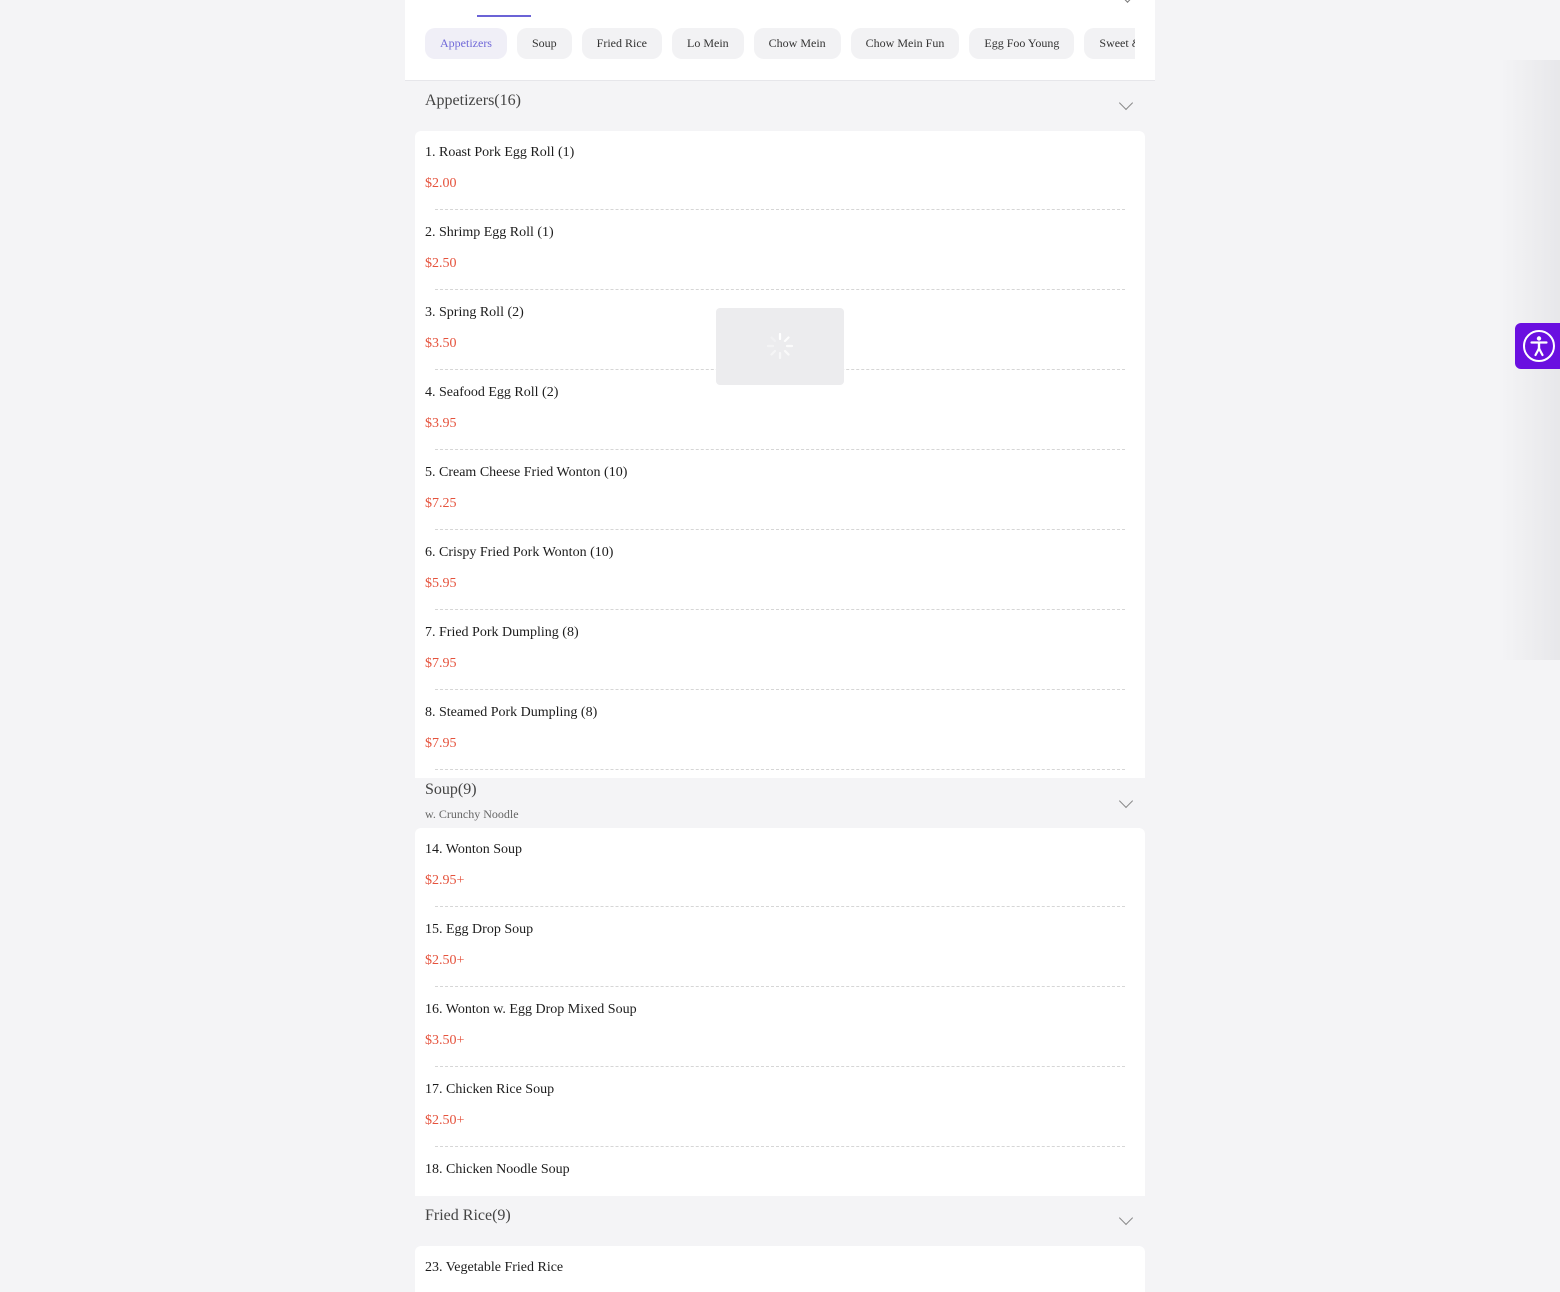  What do you see at coordinates (780, 491) in the screenshot?
I see `menu-item: 5. Cream Cheese Fried Wonton (10) $7.25` at bounding box center [780, 491].